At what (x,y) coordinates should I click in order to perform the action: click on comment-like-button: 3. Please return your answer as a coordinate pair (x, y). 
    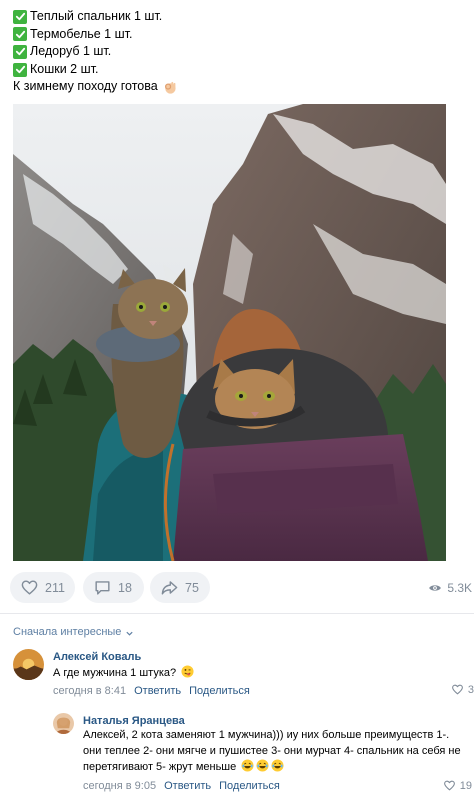
    Looking at the image, I should click on (462, 689).